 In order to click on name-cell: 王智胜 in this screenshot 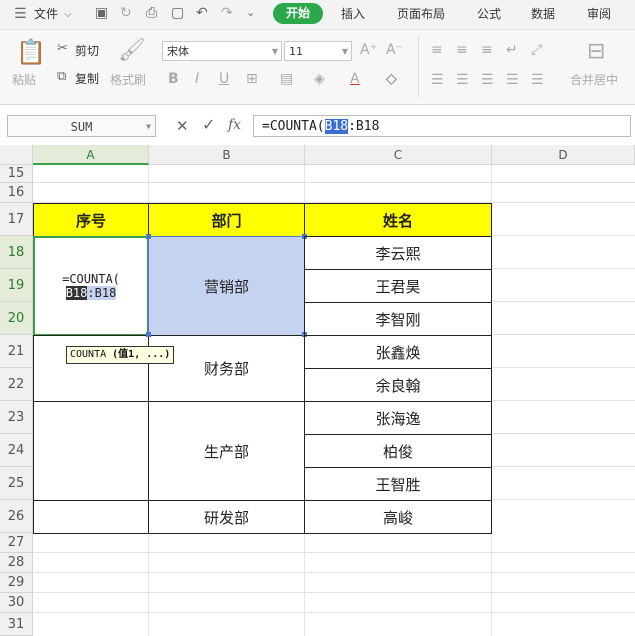, I will do `click(398, 484)`.